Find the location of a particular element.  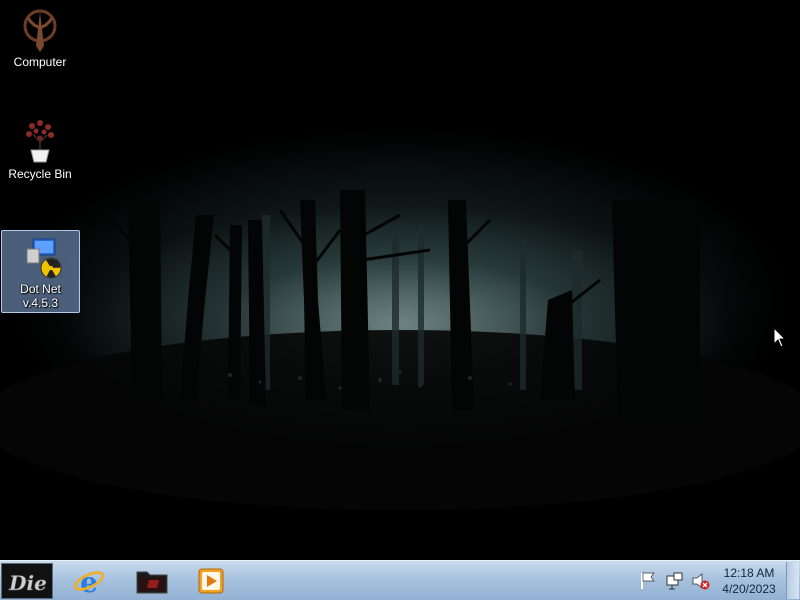

start-button: Die is located at coordinates (27, 581).